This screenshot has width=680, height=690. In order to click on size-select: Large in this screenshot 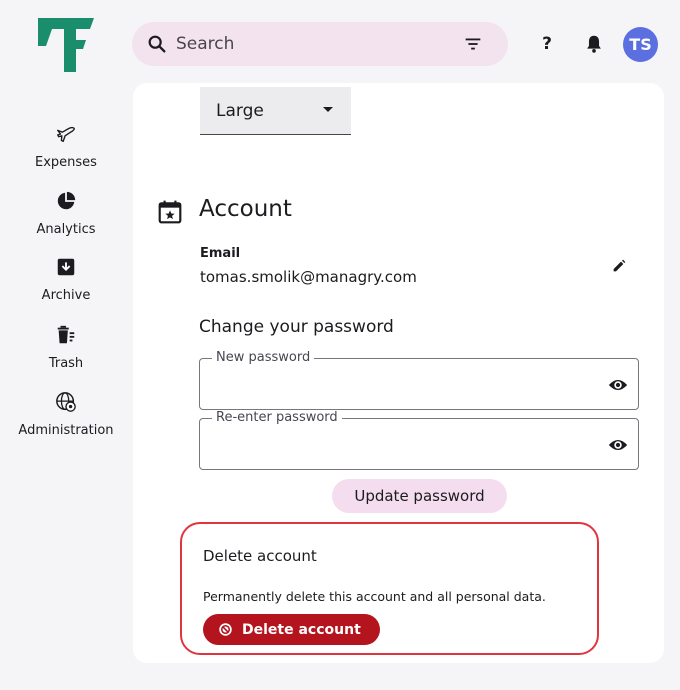, I will do `click(275, 111)`.